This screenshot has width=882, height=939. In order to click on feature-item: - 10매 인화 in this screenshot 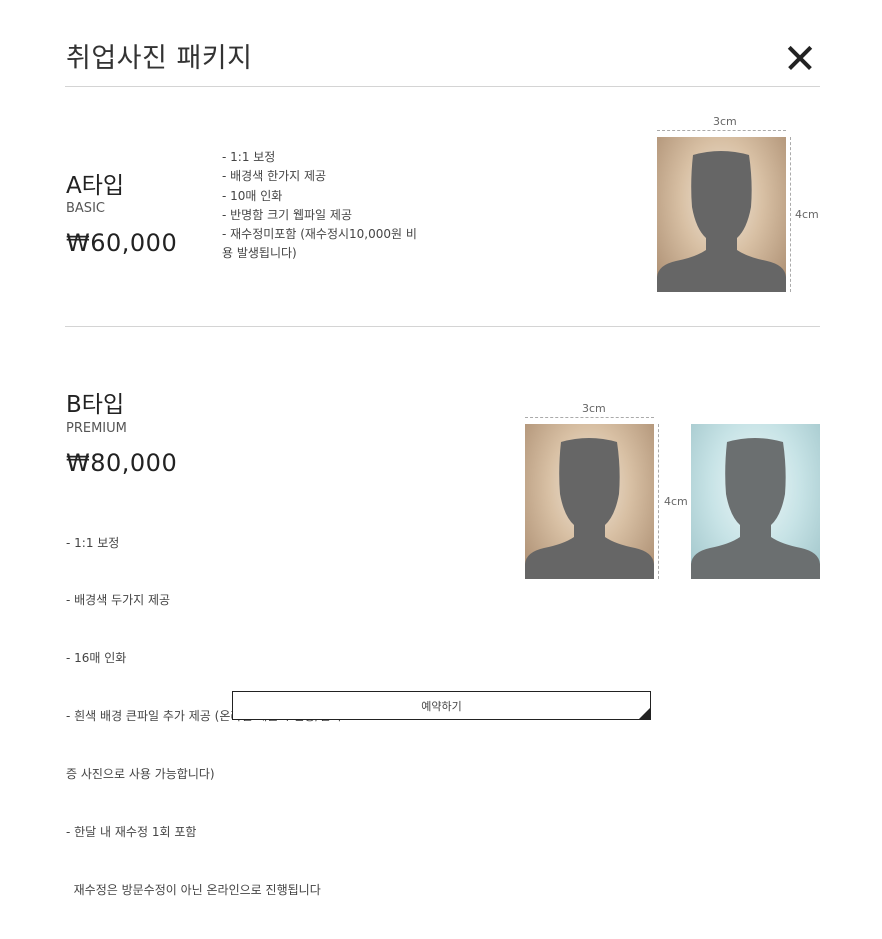, I will do `click(252, 195)`.